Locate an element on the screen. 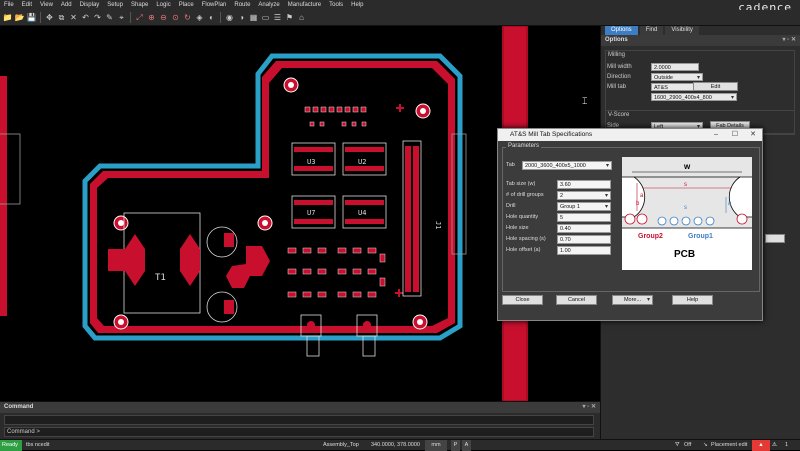  menu-display: Display is located at coordinates (90, 5).